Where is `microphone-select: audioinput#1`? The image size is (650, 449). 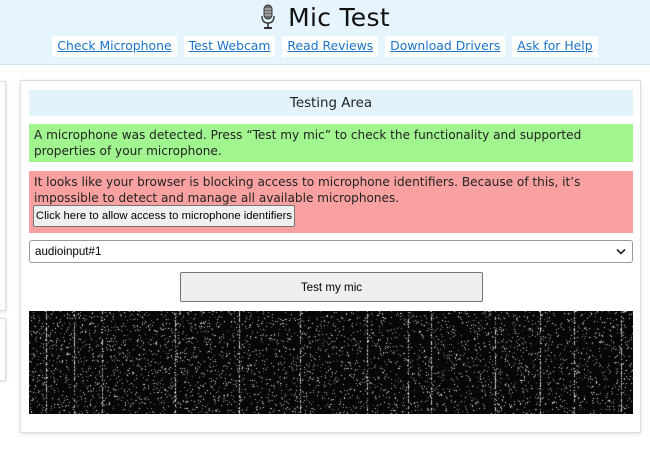 microphone-select: audioinput#1 is located at coordinates (331, 251).